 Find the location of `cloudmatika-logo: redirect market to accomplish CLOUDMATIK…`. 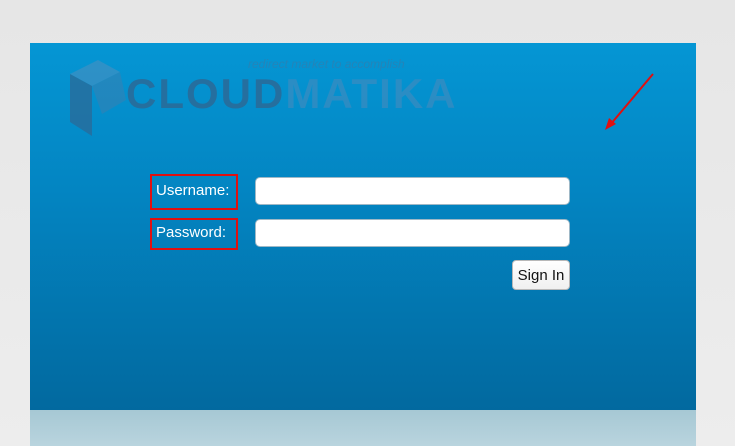

cloudmatika-logo: redirect market to accomplish CLOUDMATIK… is located at coordinates (262, 97).